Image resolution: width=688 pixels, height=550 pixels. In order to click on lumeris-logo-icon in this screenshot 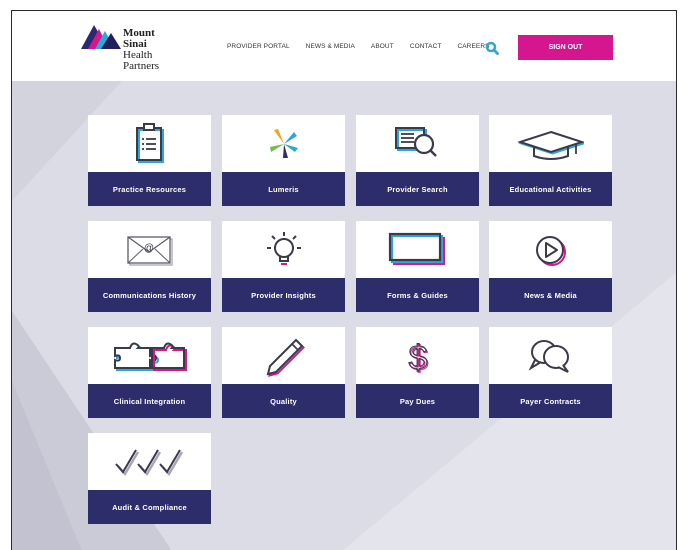, I will do `click(283, 143)`.